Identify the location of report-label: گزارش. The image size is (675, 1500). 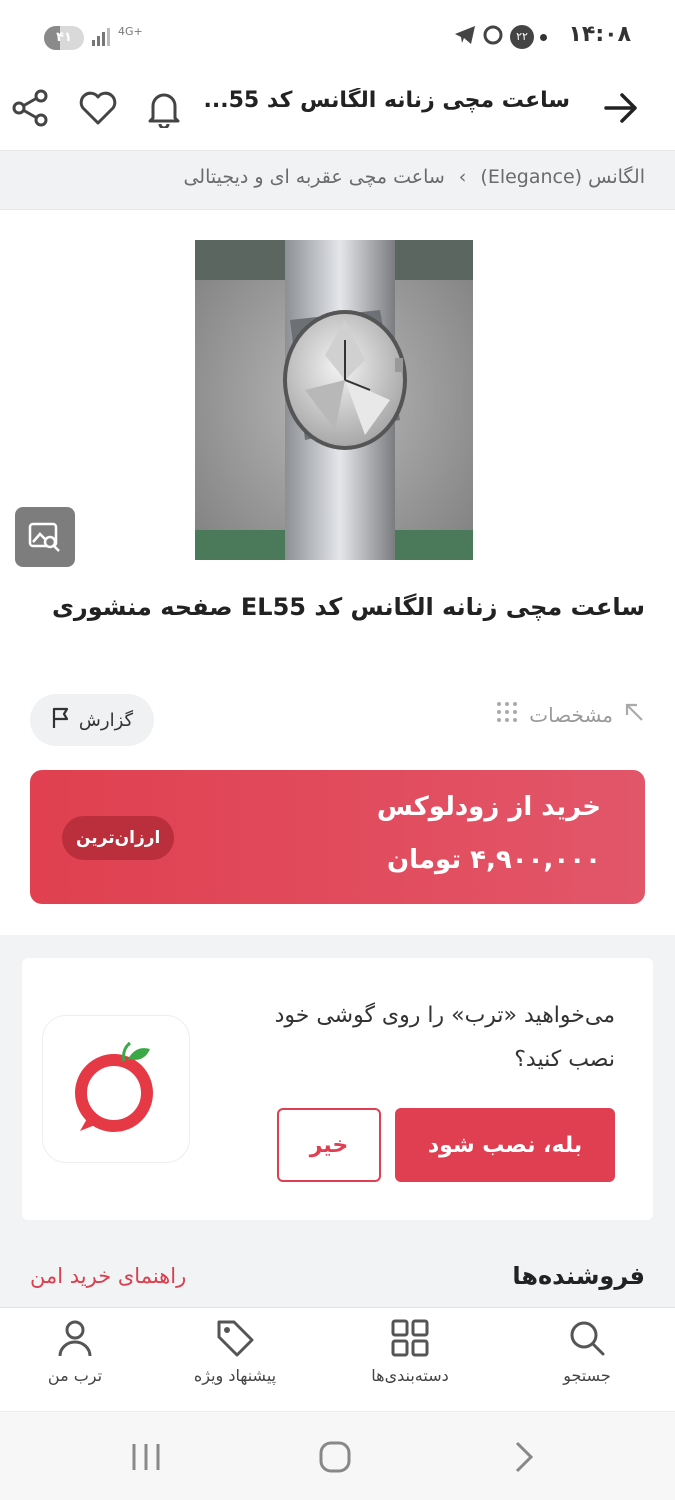
(106, 720).